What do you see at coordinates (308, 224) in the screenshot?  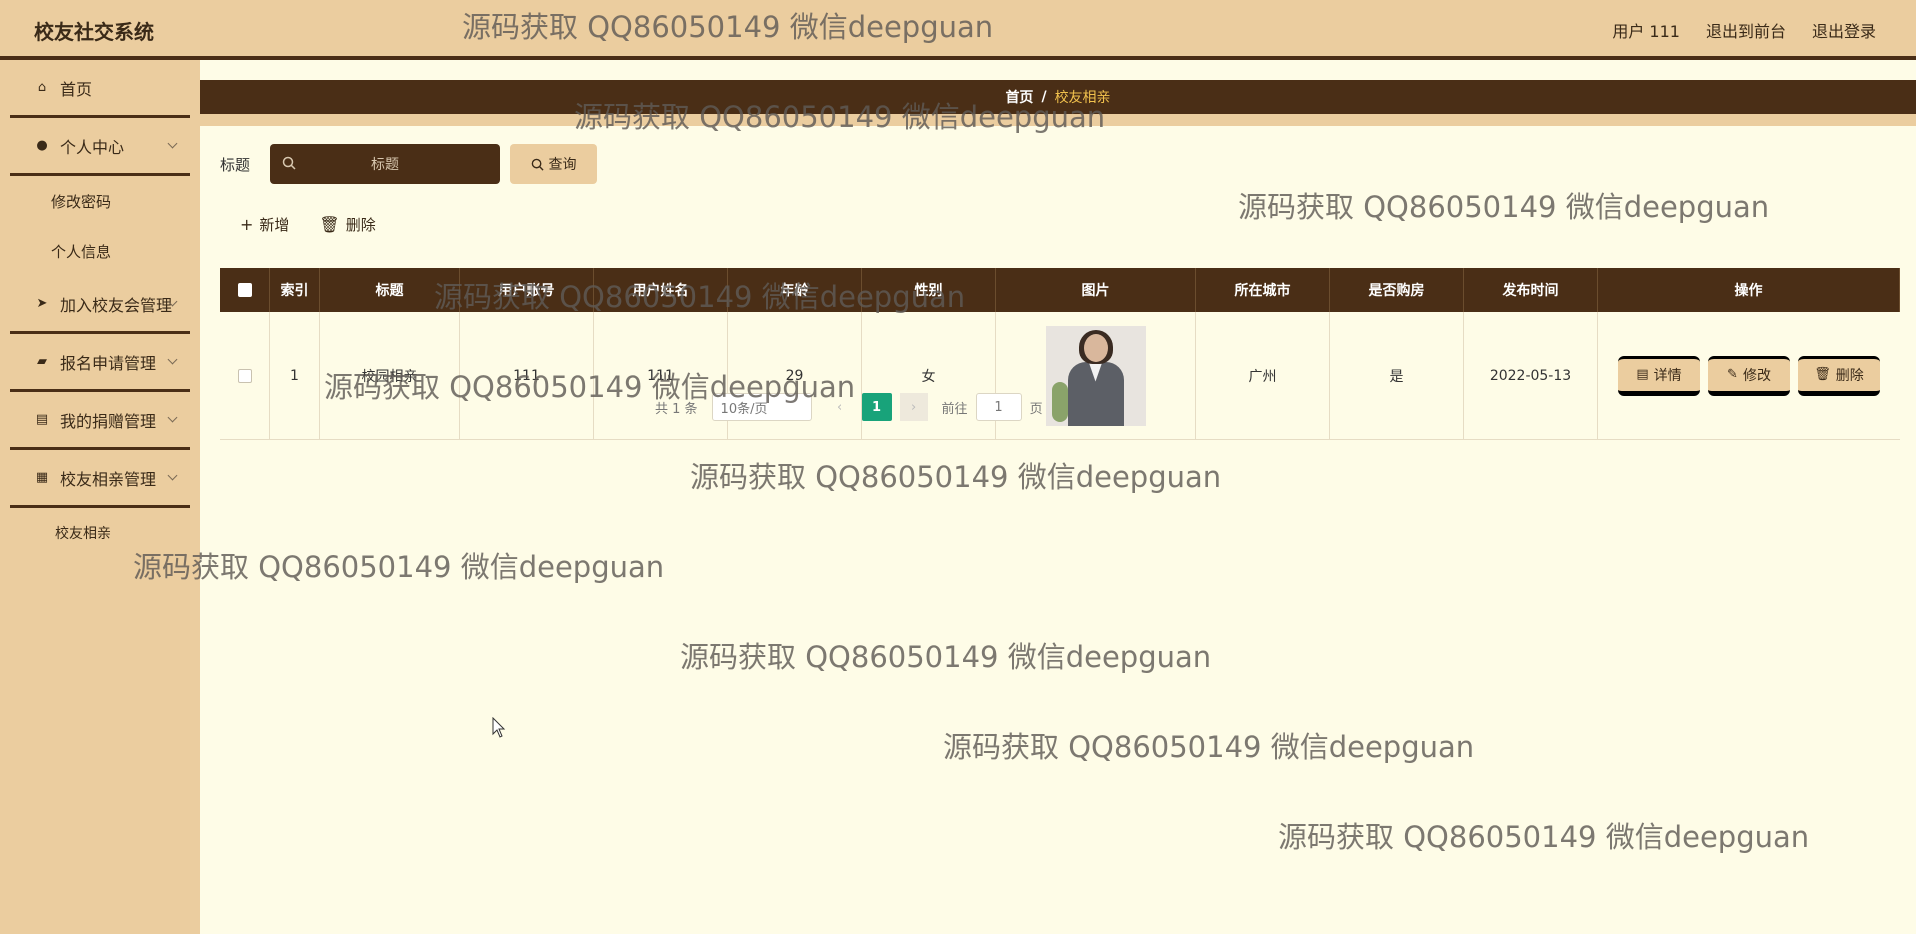 I see `toolbar: + 新增 🗑 删除` at bounding box center [308, 224].